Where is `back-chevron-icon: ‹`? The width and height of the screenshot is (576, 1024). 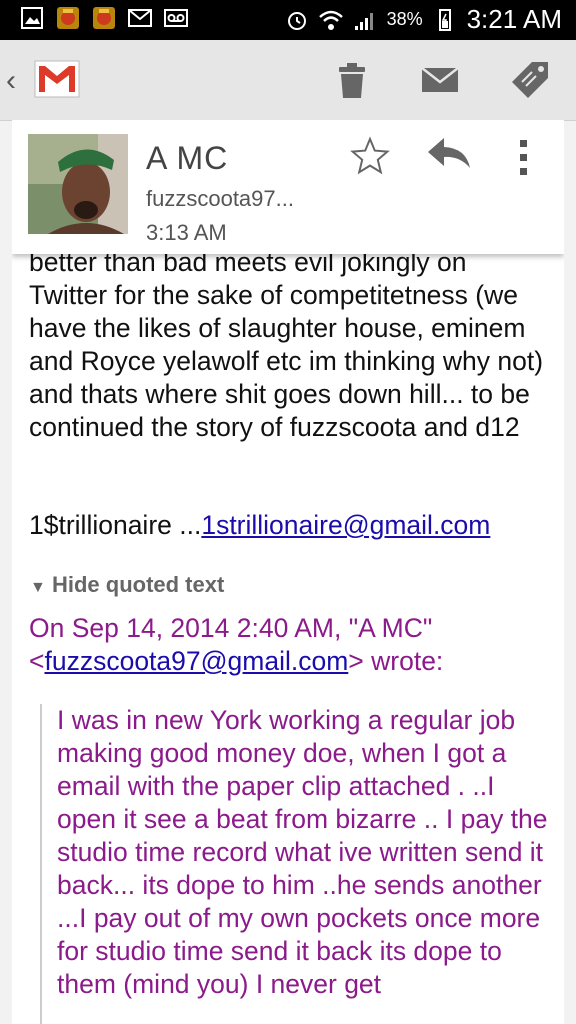
back-chevron-icon: ‹ is located at coordinates (11, 81).